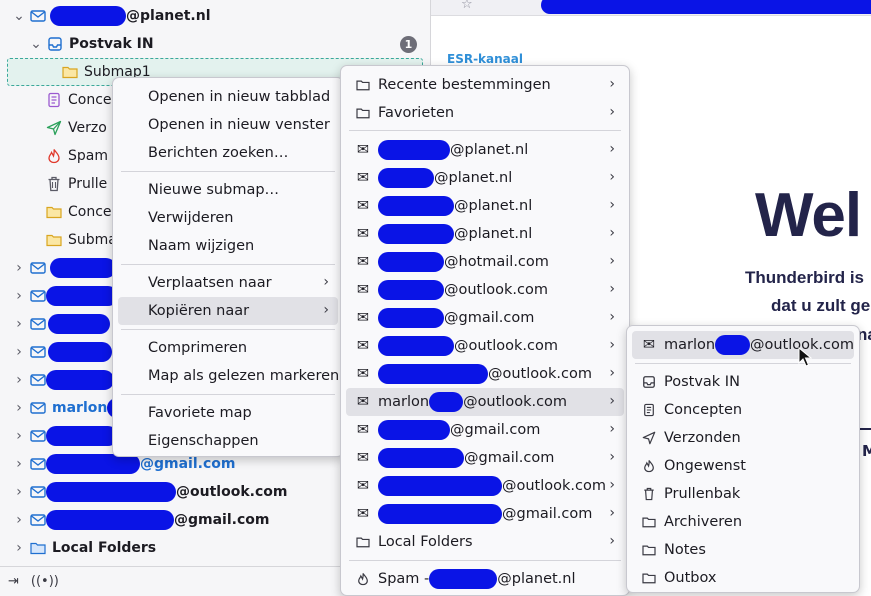  I want to click on menu-item-local-folders: Local Folders ›, so click(485, 542).